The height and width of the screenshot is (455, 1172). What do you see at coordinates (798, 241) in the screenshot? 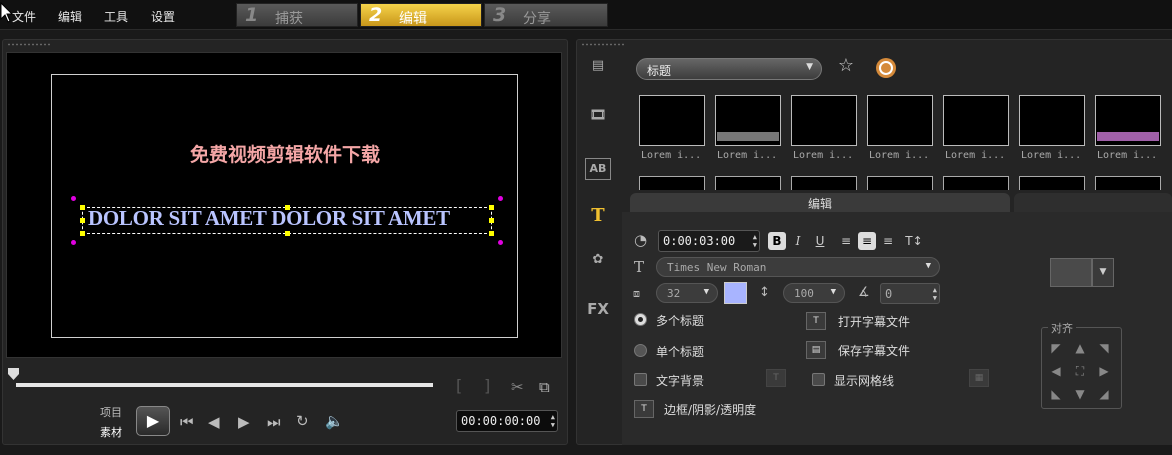
I see `italic-button: I` at bounding box center [798, 241].